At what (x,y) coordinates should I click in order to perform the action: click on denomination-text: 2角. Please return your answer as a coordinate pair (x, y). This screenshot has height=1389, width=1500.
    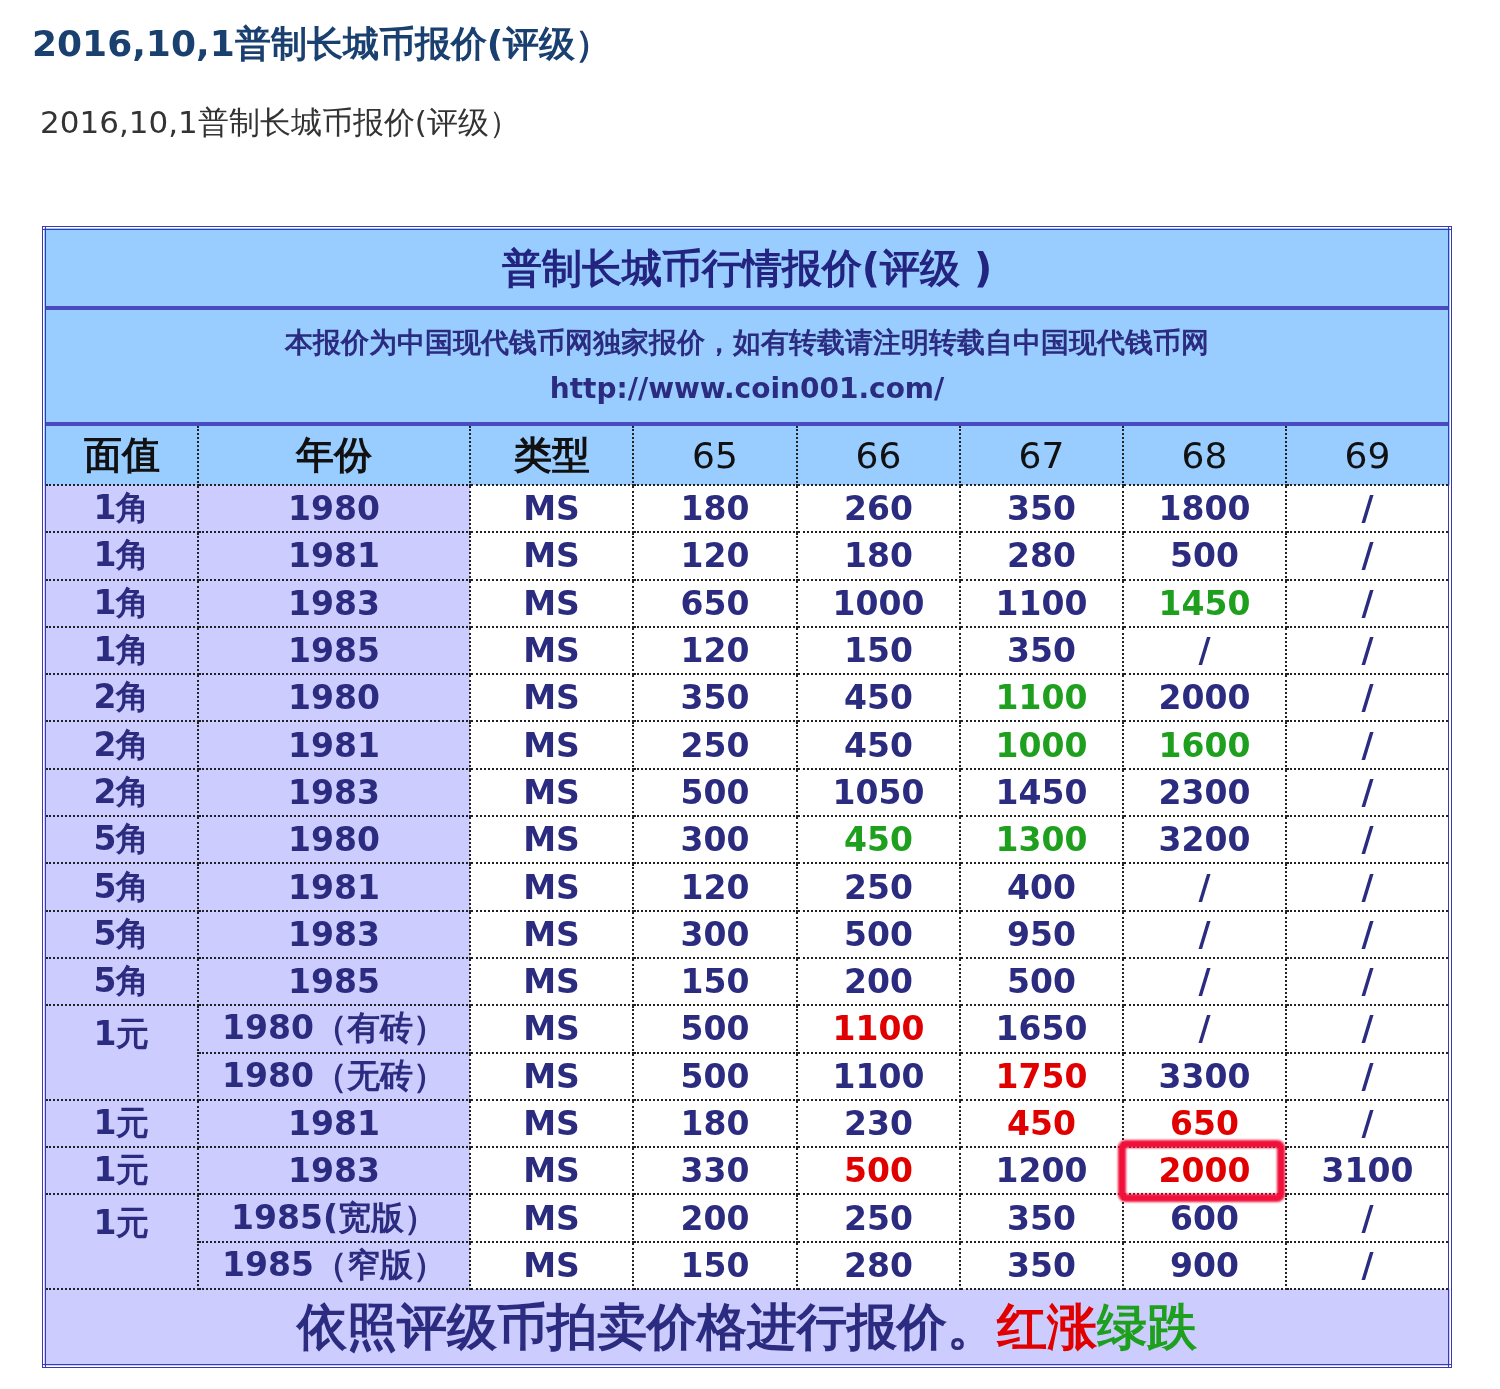
    Looking at the image, I should click on (121, 791).